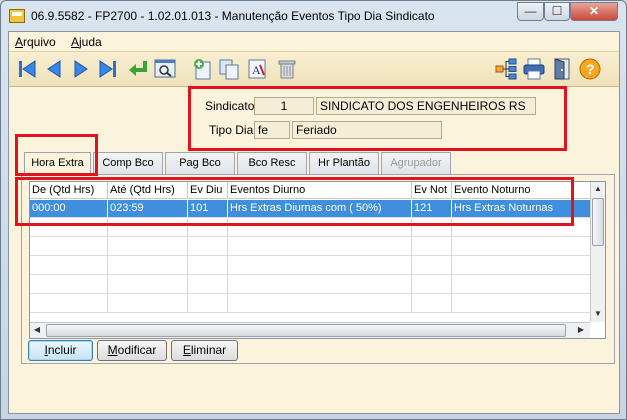  I want to click on eliminar-button: Eliminar, so click(204, 350).